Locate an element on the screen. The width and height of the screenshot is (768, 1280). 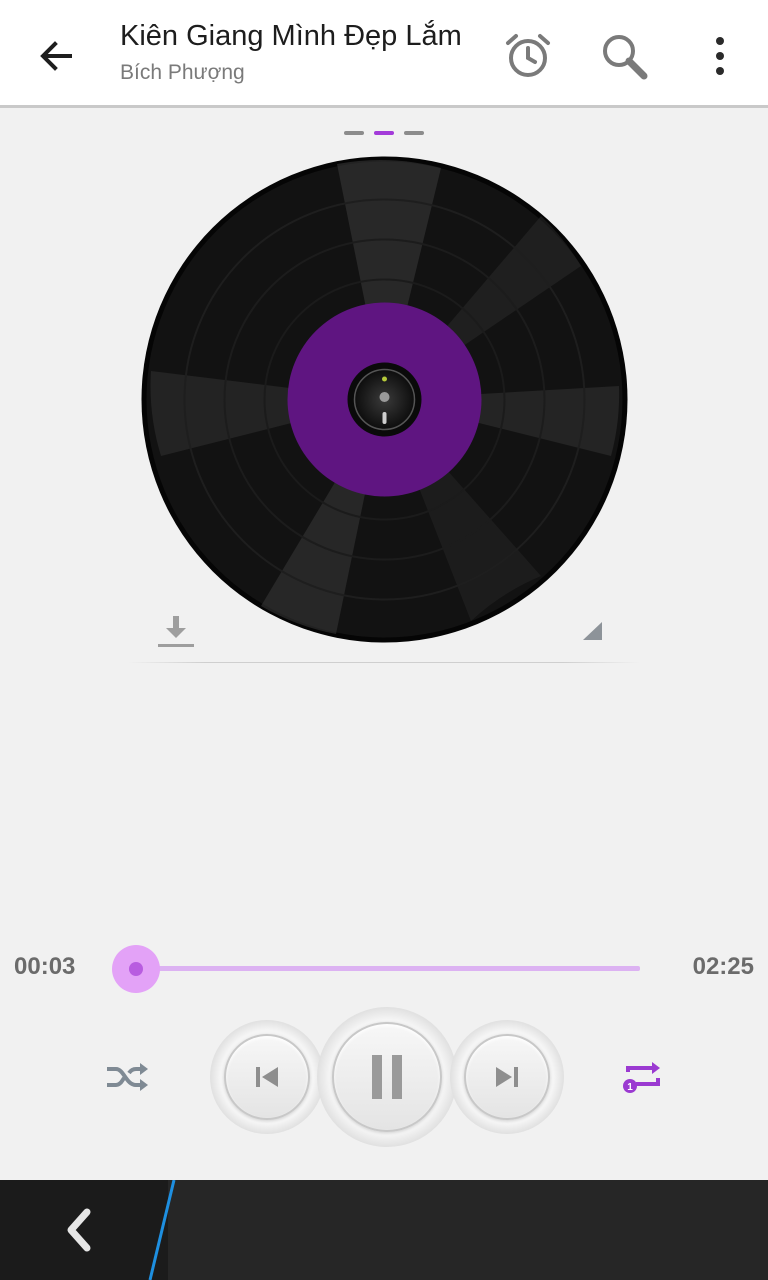
download-icon is located at coordinates (176, 631).